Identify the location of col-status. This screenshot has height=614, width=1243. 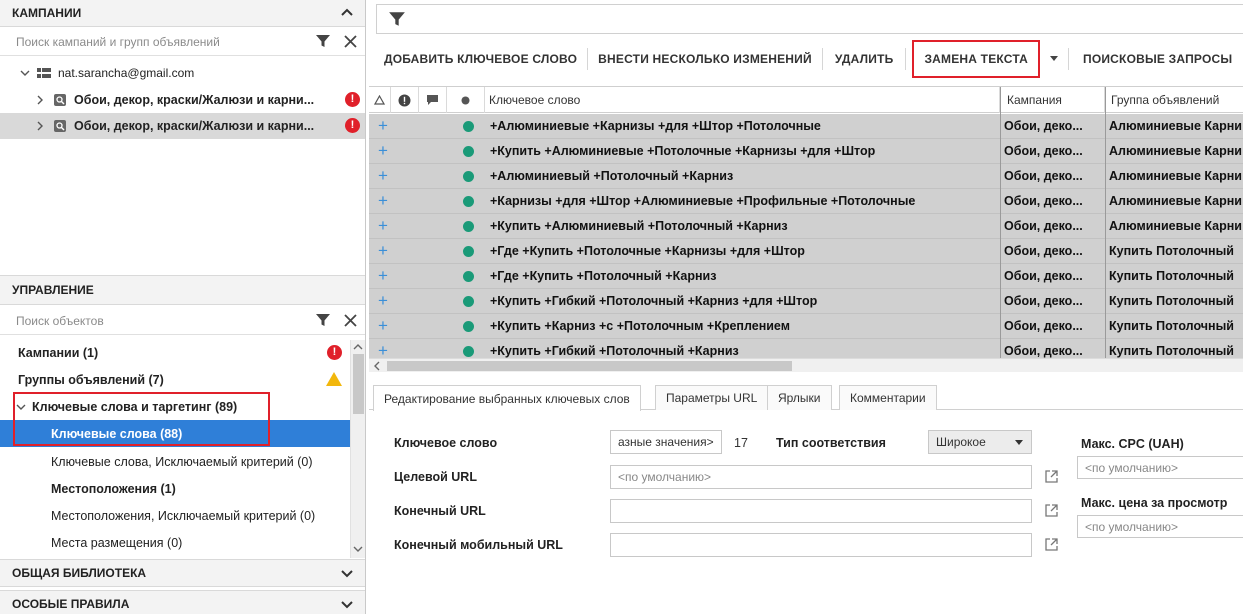
(466, 100).